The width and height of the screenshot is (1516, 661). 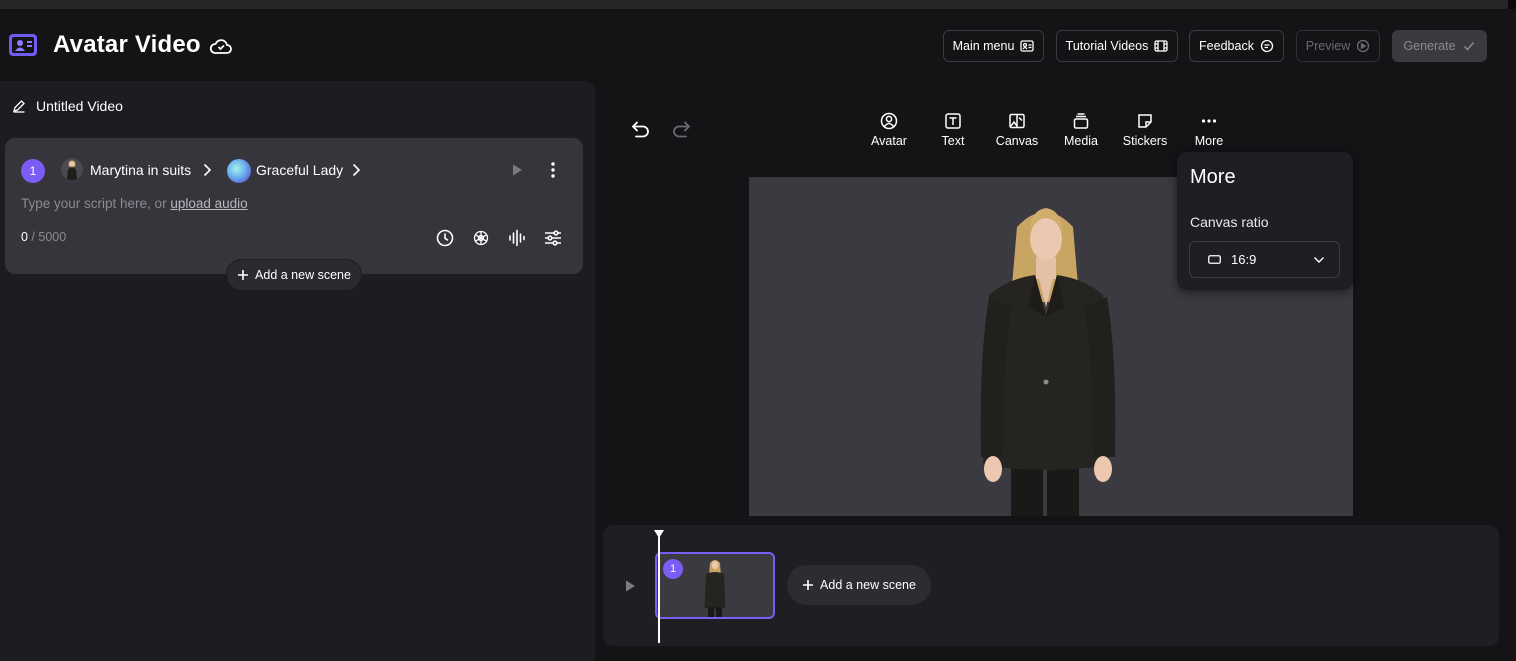 What do you see at coordinates (1051, 585) in the screenshot?
I see `timeline: 1 Add a new scene` at bounding box center [1051, 585].